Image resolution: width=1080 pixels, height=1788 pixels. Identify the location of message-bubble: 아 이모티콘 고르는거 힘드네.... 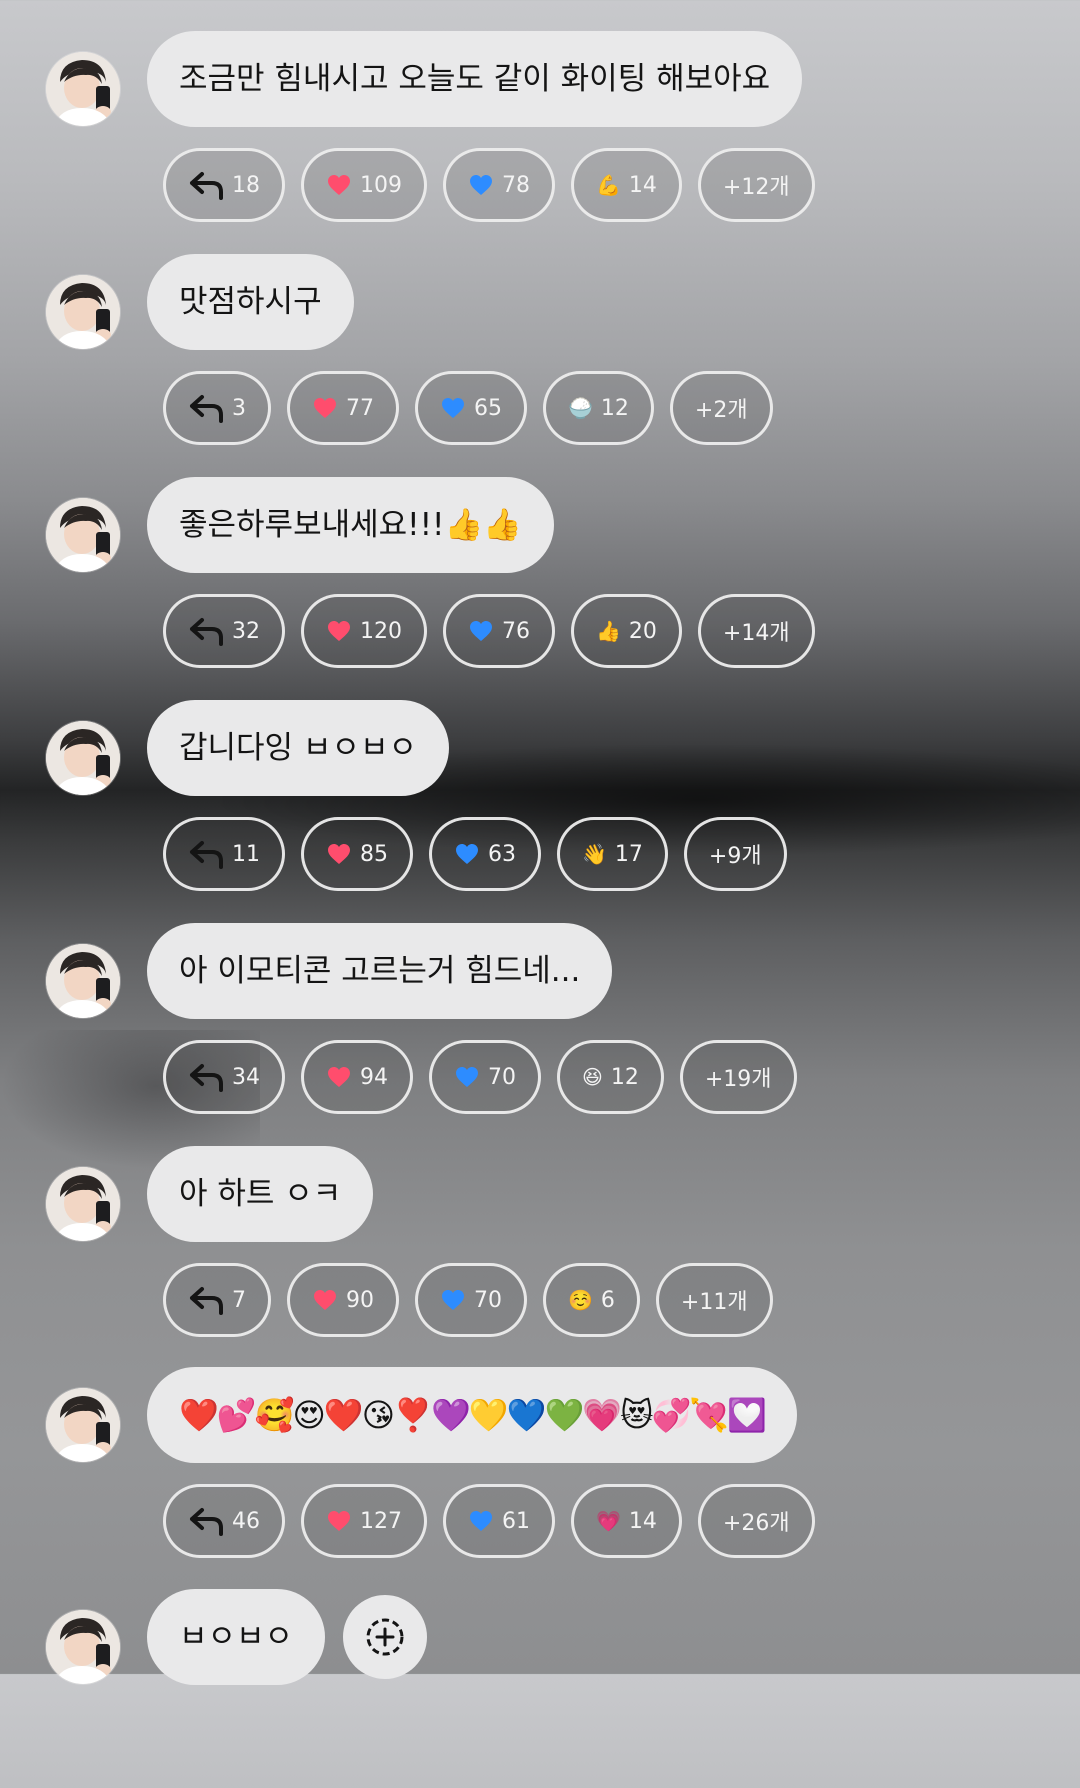
(380, 971).